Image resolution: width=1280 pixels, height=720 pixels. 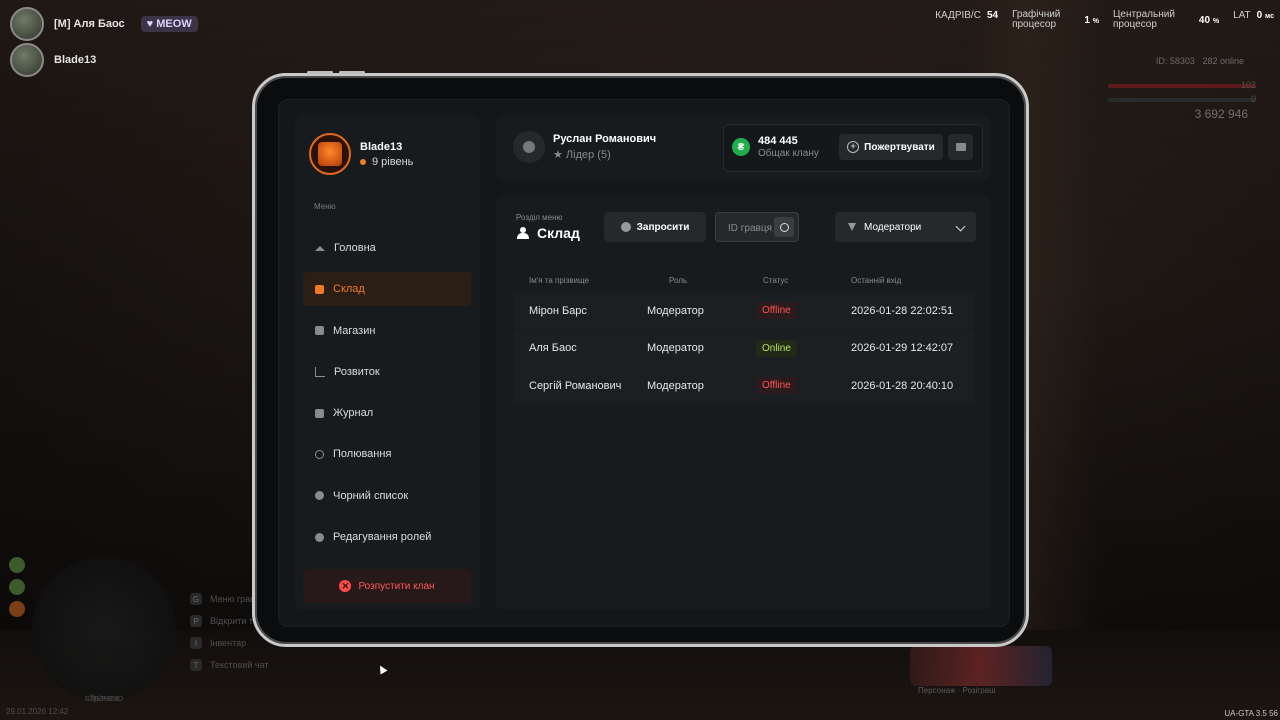 I want to click on sidebar-item-development: Розвиток, so click(x=387, y=372).